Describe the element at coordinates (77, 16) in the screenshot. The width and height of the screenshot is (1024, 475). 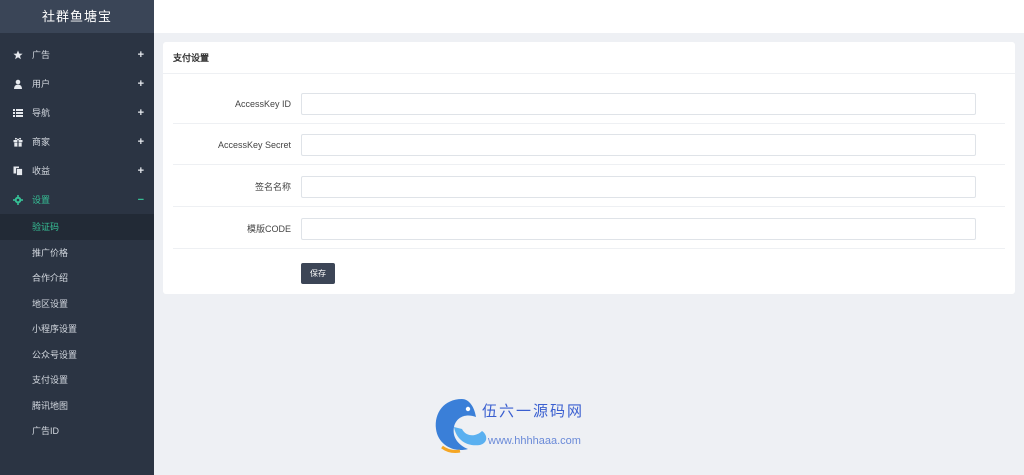
I see `brand-title: 社群鱼塘宝` at that location.